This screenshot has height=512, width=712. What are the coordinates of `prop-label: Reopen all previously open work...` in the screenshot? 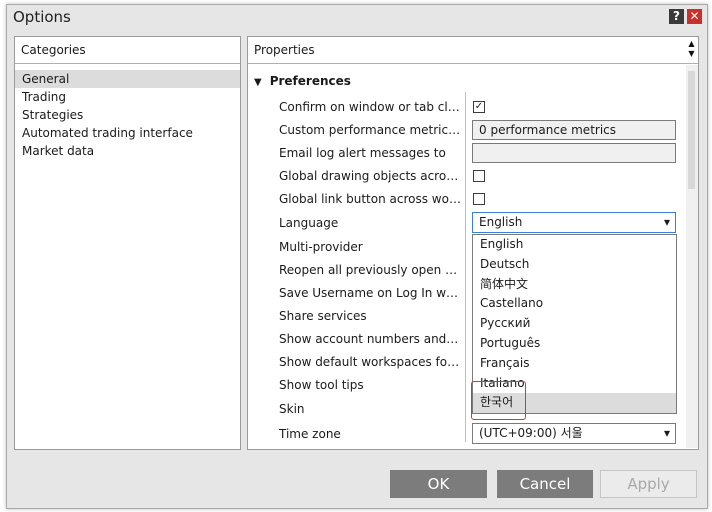 It's located at (370, 270).